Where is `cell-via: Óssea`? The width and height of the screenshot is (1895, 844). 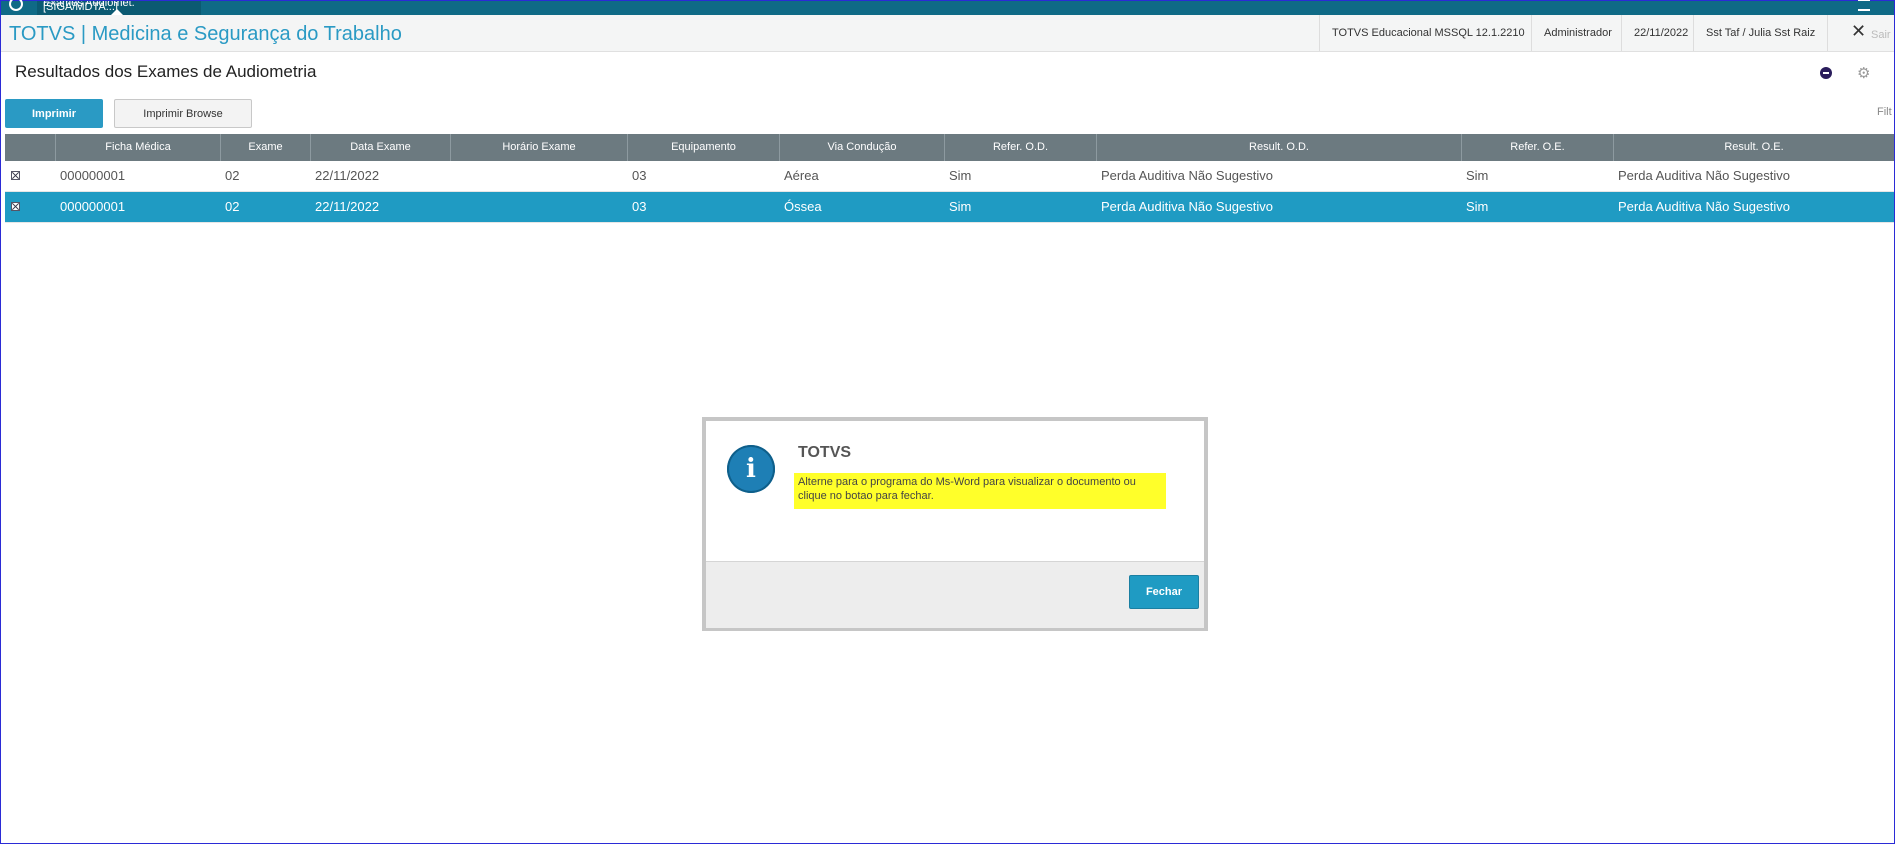
cell-via: Óssea is located at coordinates (803, 206).